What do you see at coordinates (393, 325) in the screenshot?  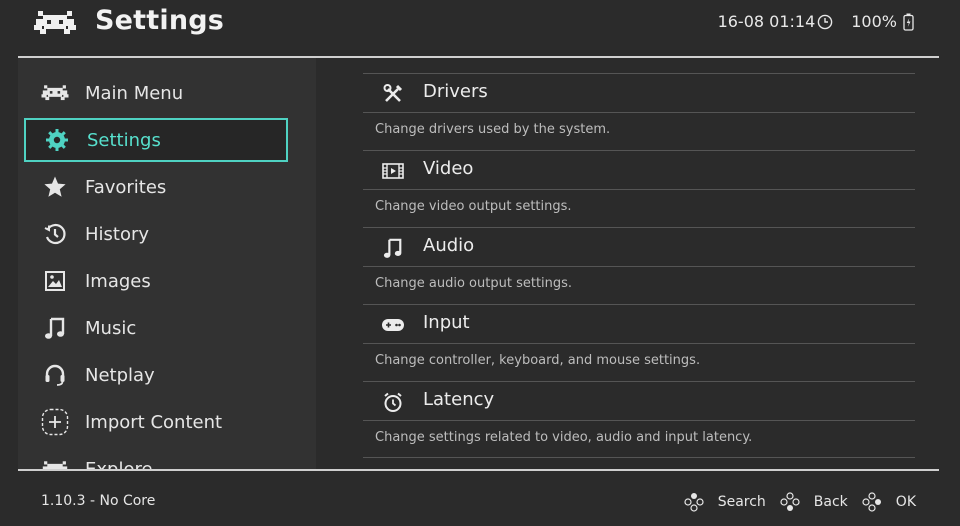 I see `gamepad-icon` at bounding box center [393, 325].